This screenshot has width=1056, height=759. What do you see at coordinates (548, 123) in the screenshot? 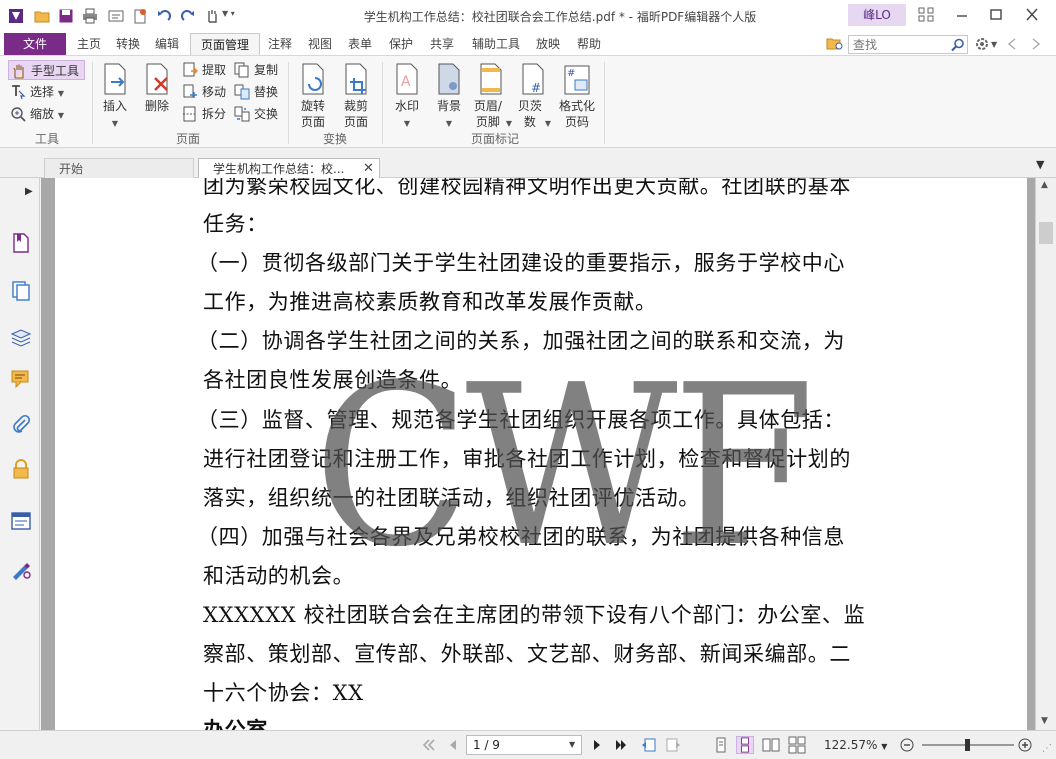
I see `bates-dropdown-icon: ▼` at bounding box center [548, 123].